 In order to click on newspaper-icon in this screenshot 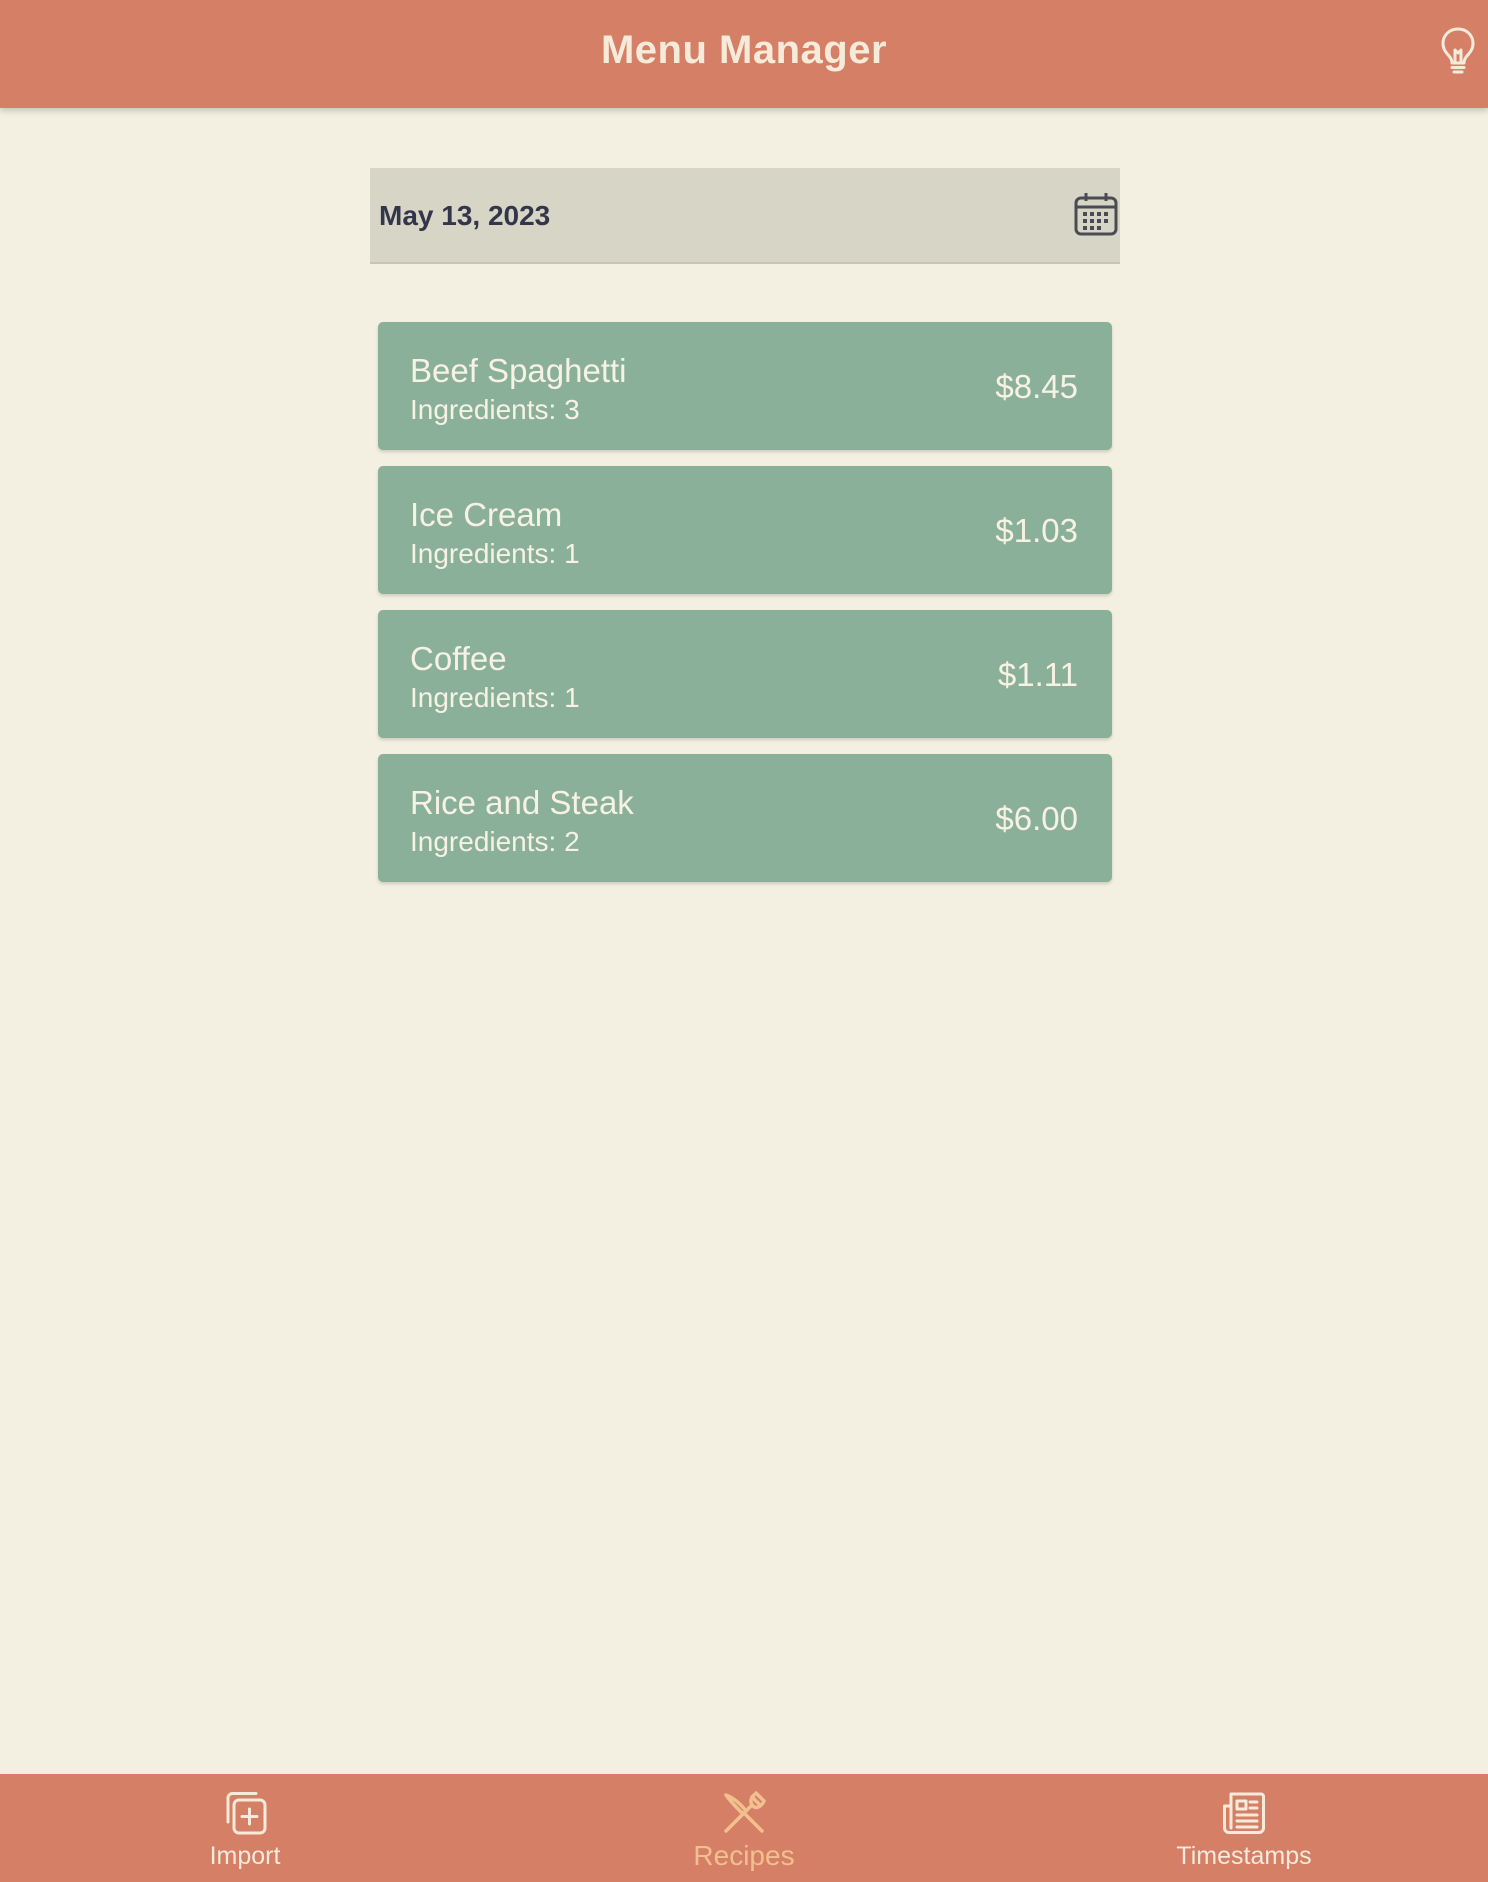, I will do `click(1244, 1813)`.